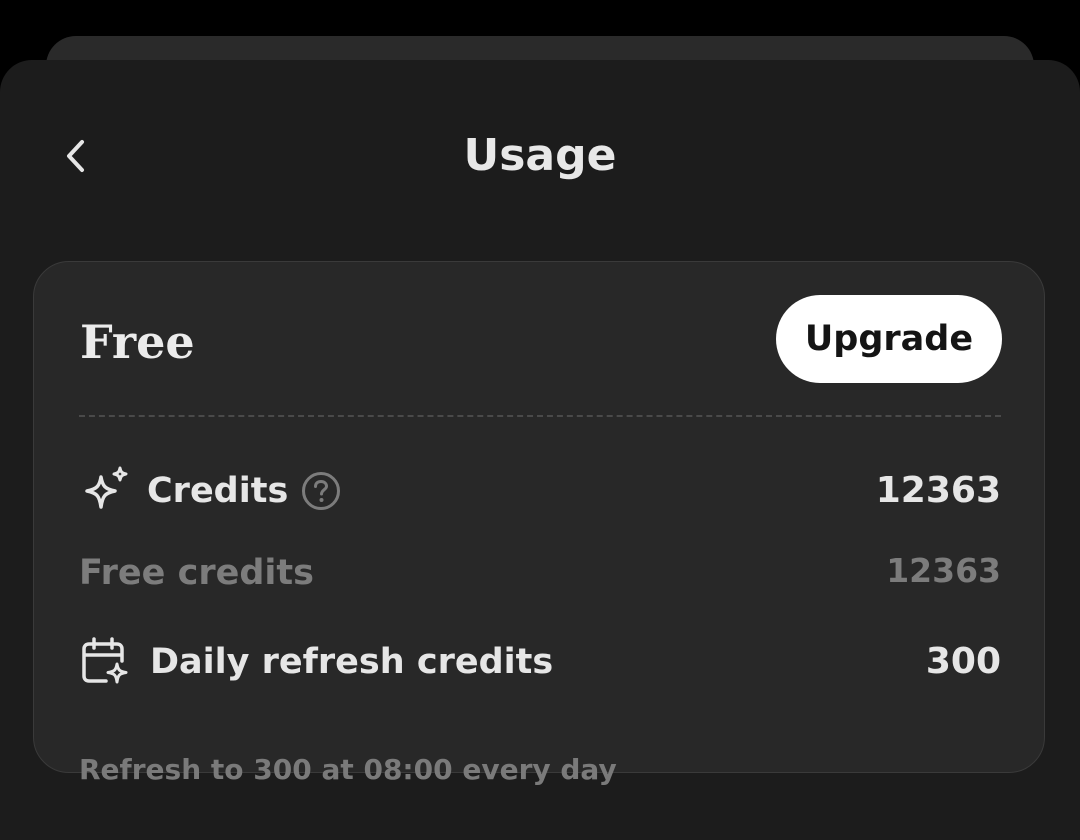 The height and width of the screenshot is (840, 1080). What do you see at coordinates (540, 416) in the screenshot?
I see `divider` at bounding box center [540, 416].